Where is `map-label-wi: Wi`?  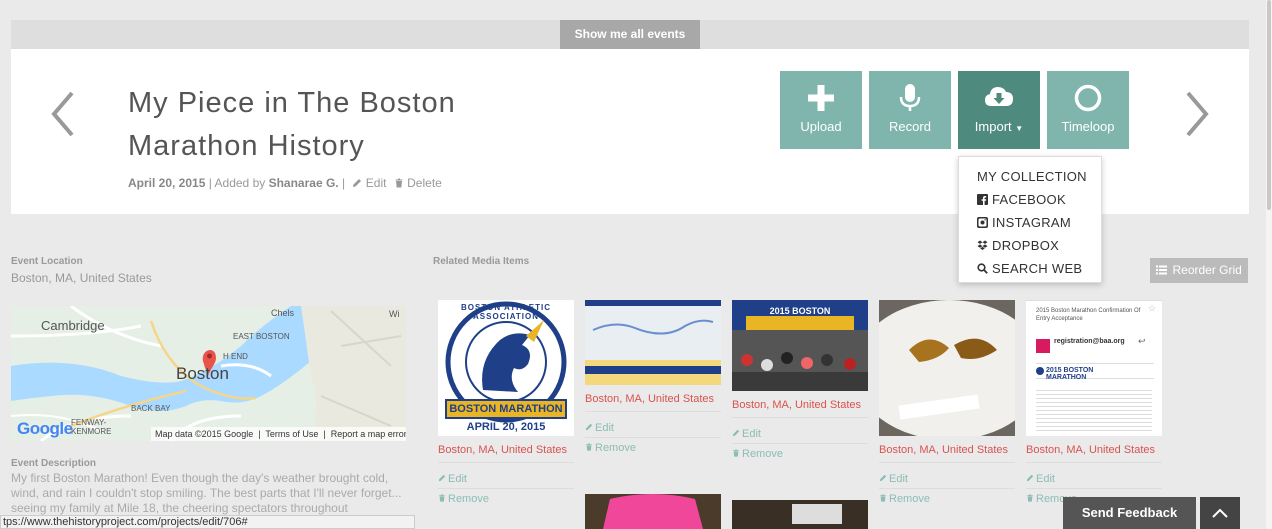
map-label-wi: Wi is located at coordinates (394, 314).